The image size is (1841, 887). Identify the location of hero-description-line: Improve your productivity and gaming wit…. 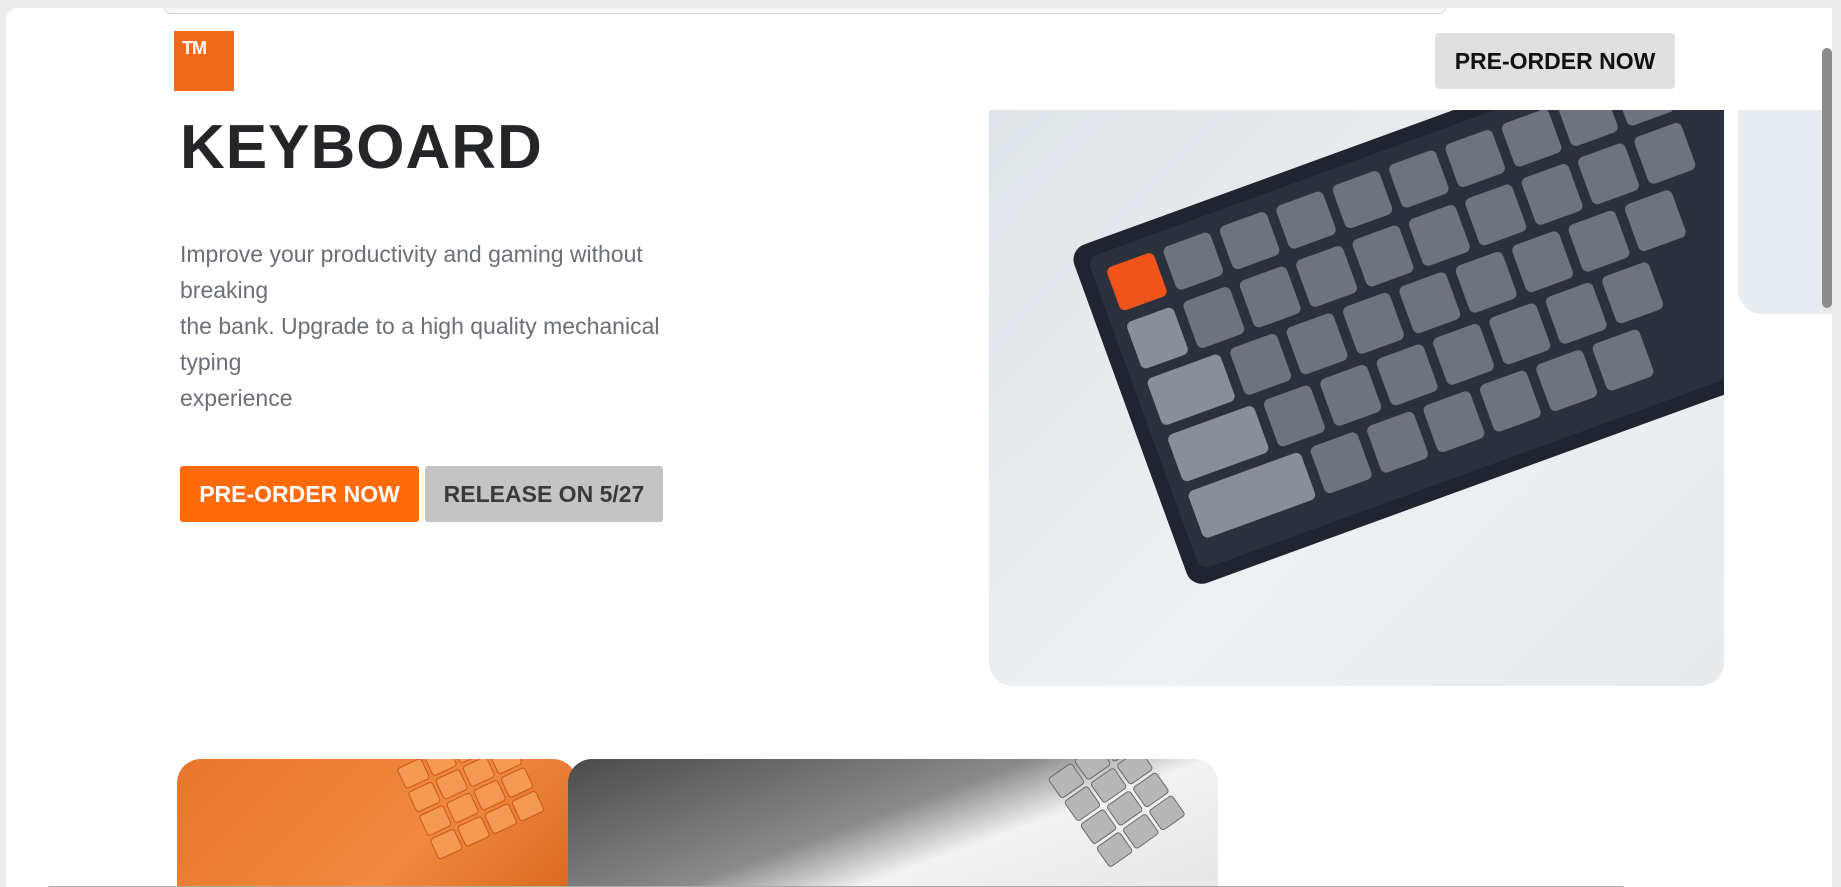
(411, 254).